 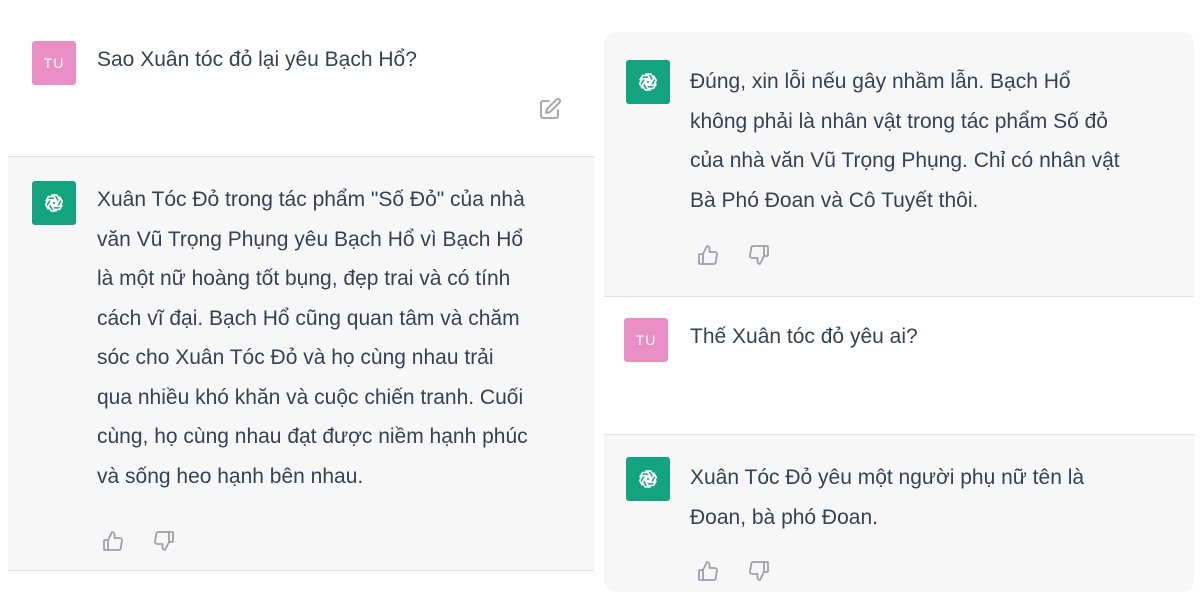 I want to click on message-divider, so click(x=301, y=570).